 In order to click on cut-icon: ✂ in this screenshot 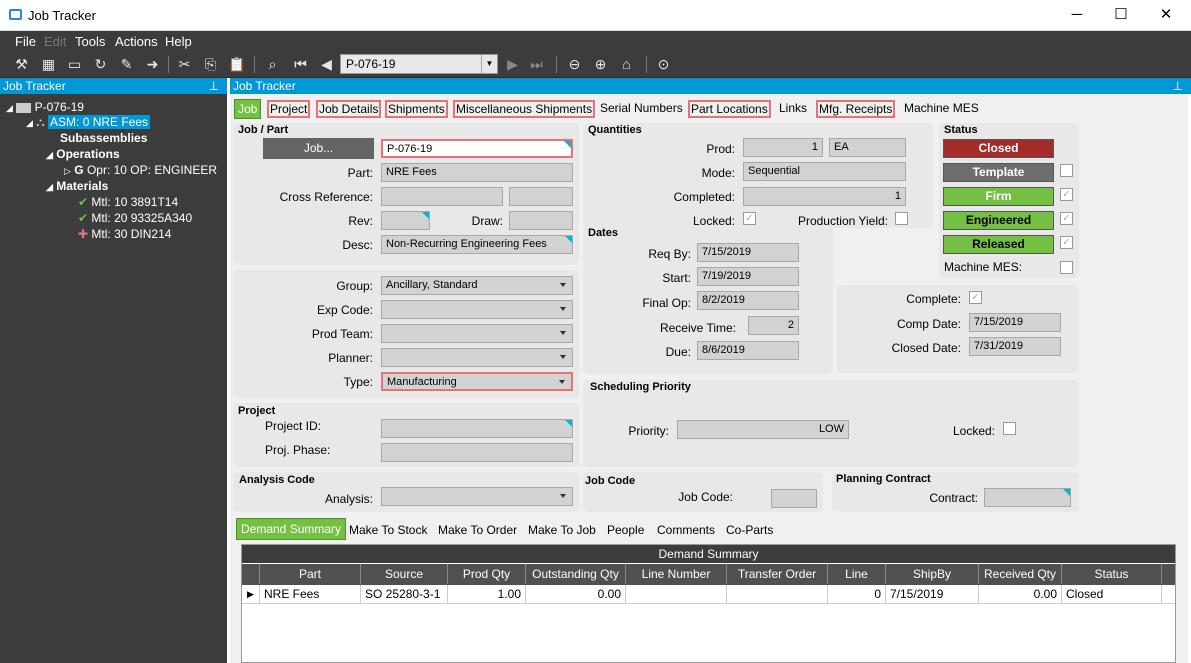, I will do `click(184, 64)`.